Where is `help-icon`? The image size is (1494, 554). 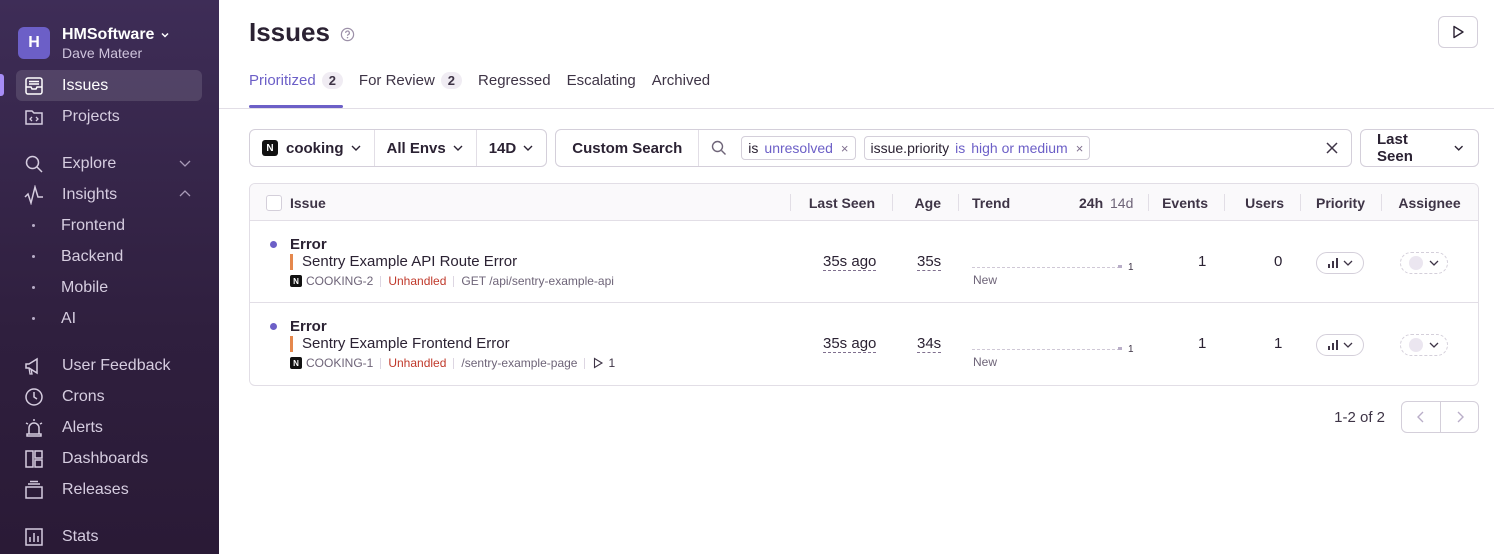
help-icon is located at coordinates (347, 34).